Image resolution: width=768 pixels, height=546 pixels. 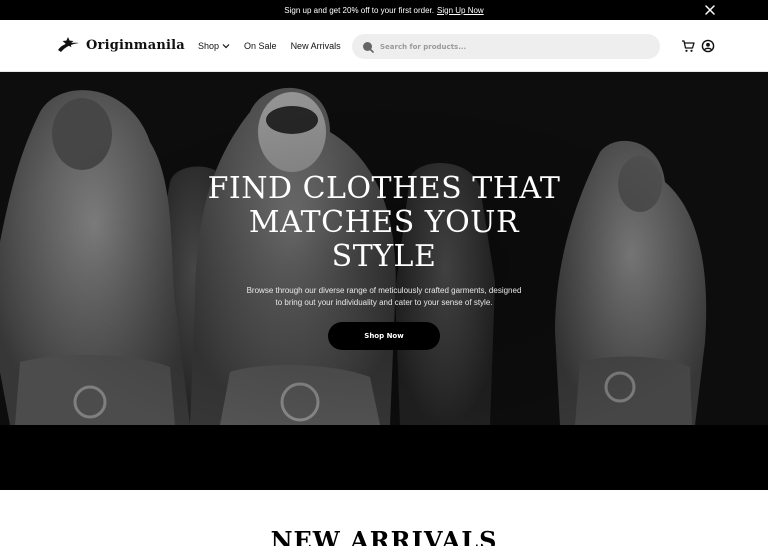 What do you see at coordinates (209, 46) in the screenshot?
I see `nav-shop-label: Shop` at bounding box center [209, 46].